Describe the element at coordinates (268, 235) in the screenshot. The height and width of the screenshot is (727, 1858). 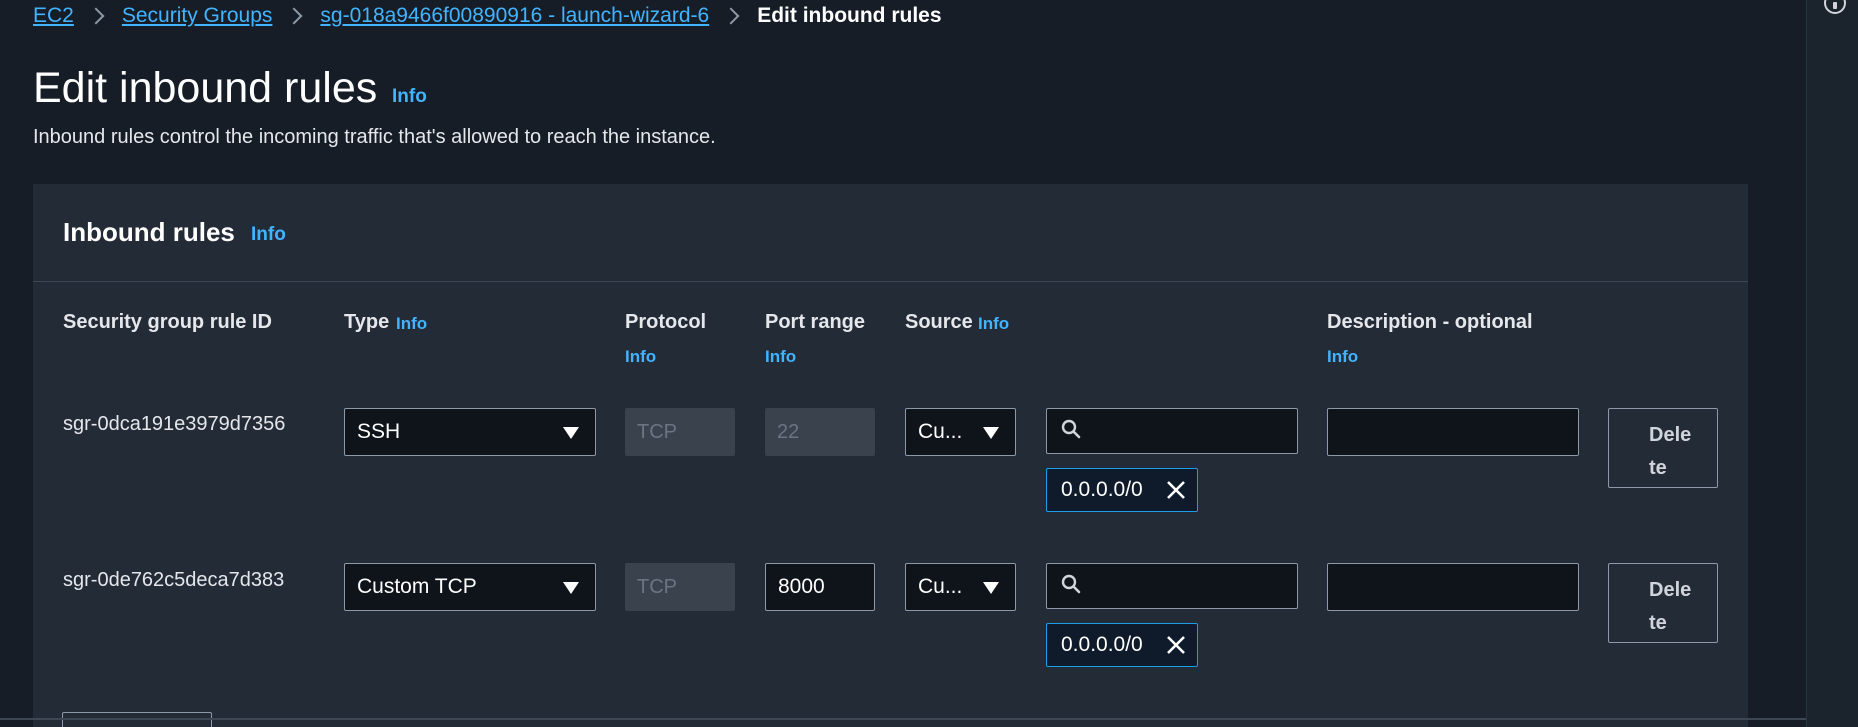
I see `panel-info-link: Info` at that location.